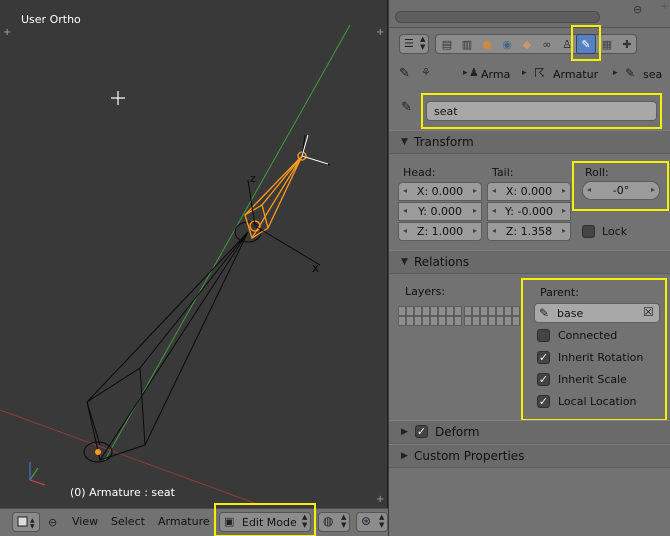 The image size is (670, 536). I want to click on tab-scene: ●, so click(487, 44).